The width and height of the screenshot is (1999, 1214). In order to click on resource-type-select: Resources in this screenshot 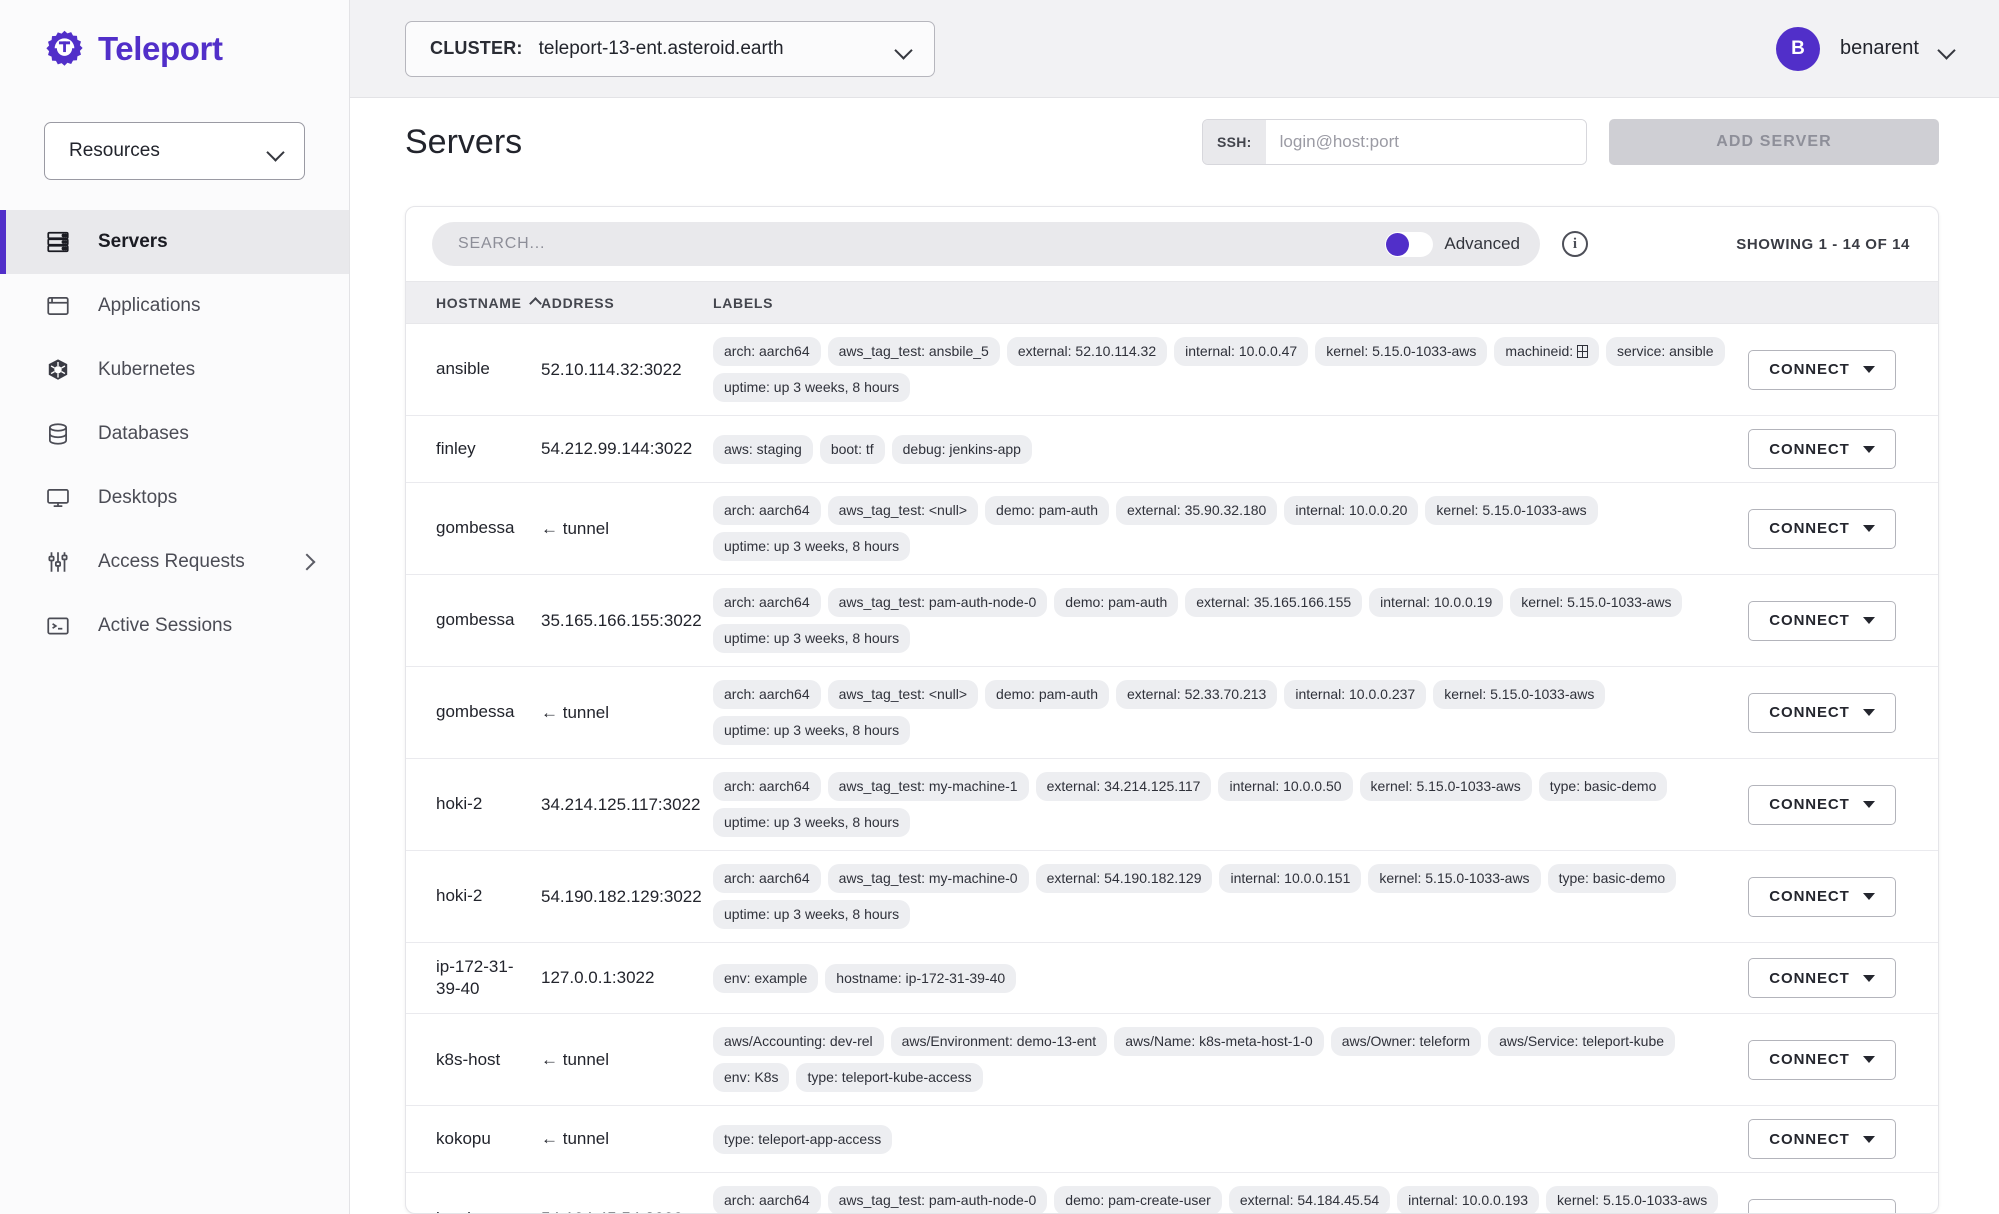, I will do `click(174, 151)`.